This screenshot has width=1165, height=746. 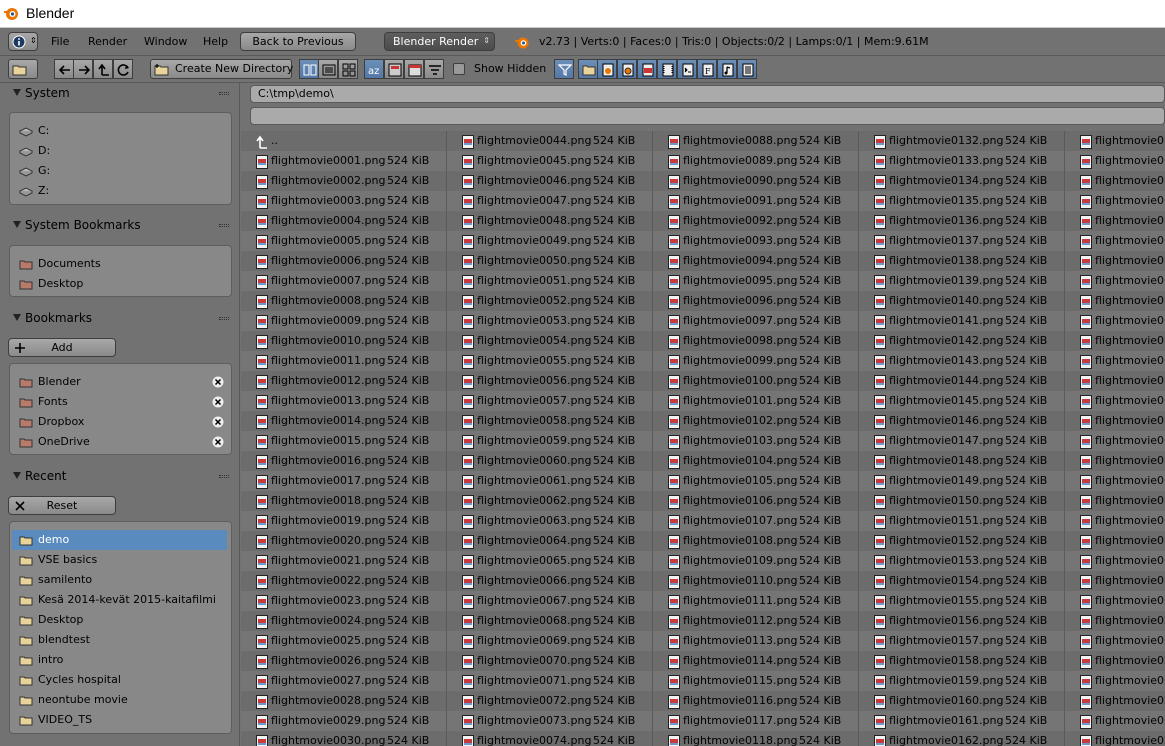 What do you see at coordinates (756, 361) in the screenshot?
I see `file-item: flightmovie0099.png 524 KiB` at bounding box center [756, 361].